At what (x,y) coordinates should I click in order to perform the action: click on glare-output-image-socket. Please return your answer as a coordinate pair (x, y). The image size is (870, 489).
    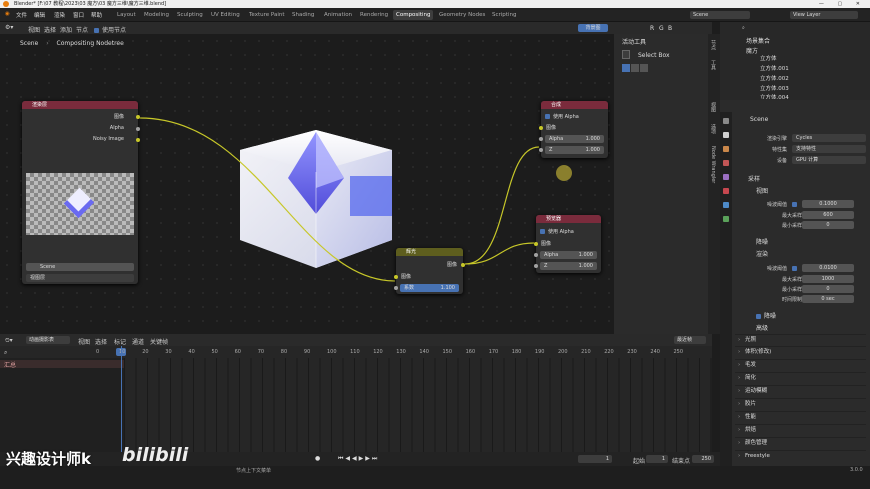
    Looking at the image, I should click on (463, 265).